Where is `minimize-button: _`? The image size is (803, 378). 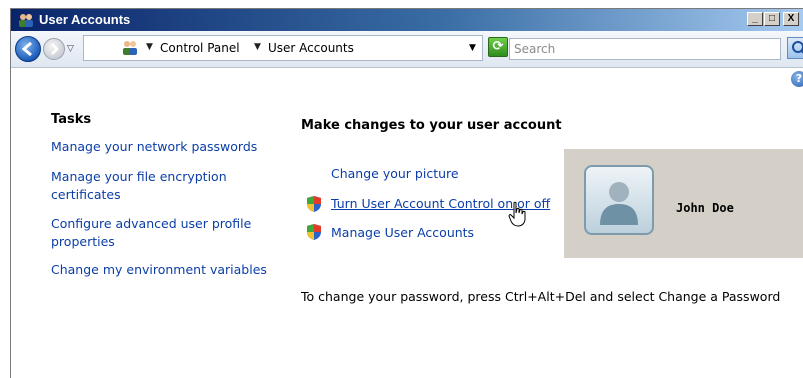
minimize-button: _ is located at coordinates (755, 19).